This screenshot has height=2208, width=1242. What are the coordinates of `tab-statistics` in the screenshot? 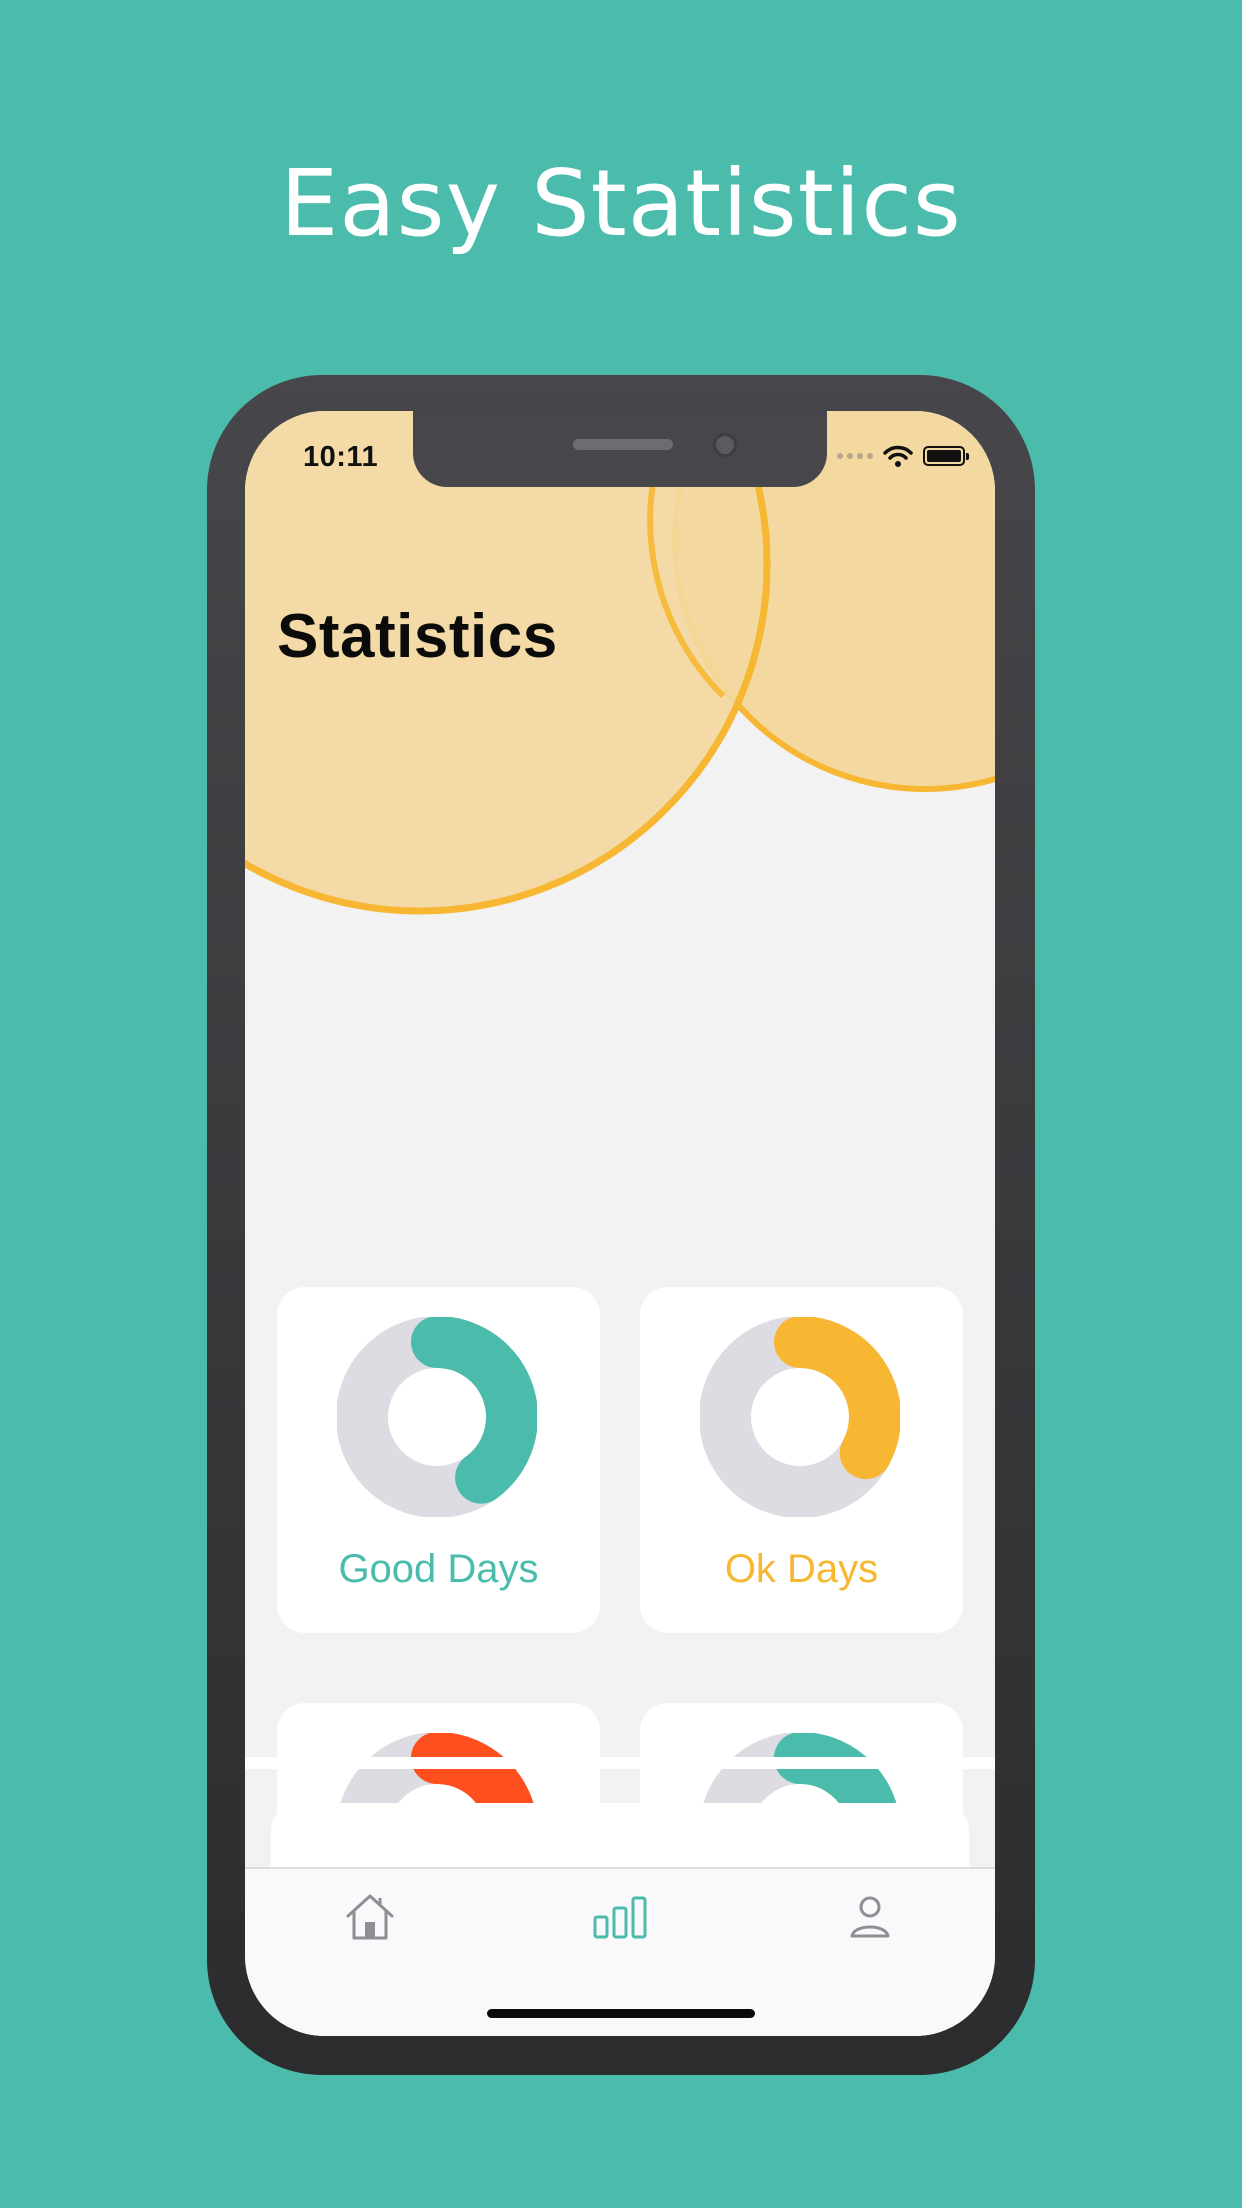 It's located at (620, 1917).